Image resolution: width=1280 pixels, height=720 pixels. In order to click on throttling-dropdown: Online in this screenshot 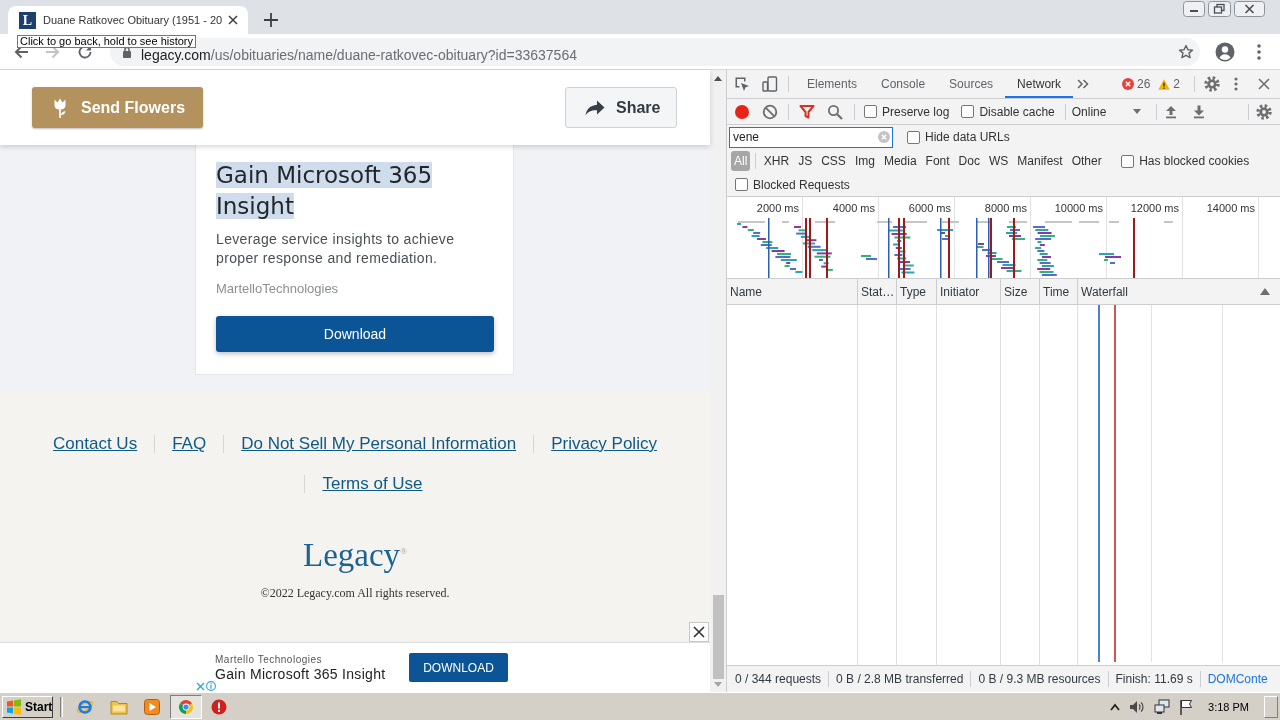, I will do `click(1104, 111)`.